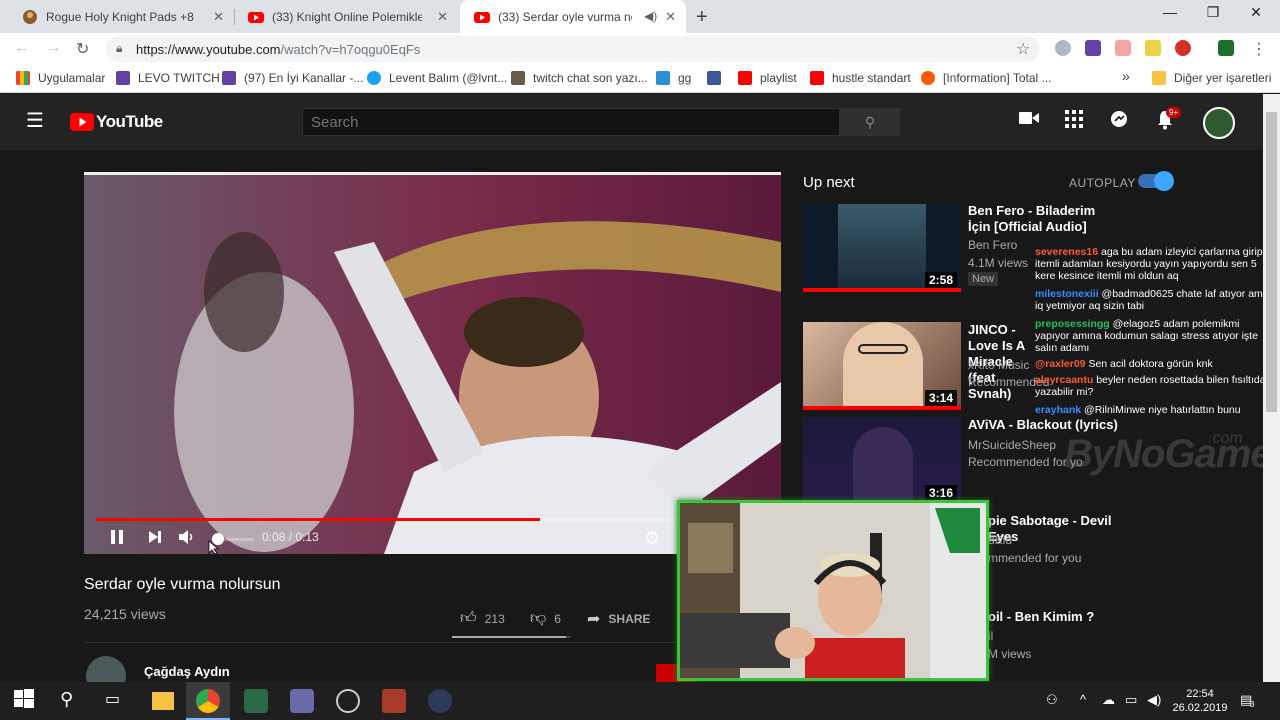 Image resolution: width=1280 pixels, height=720 pixels. What do you see at coordinates (538, 618) in the screenshot?
I see `thumbs-down-icon: 👎︎` at bounding box center [538, 618].